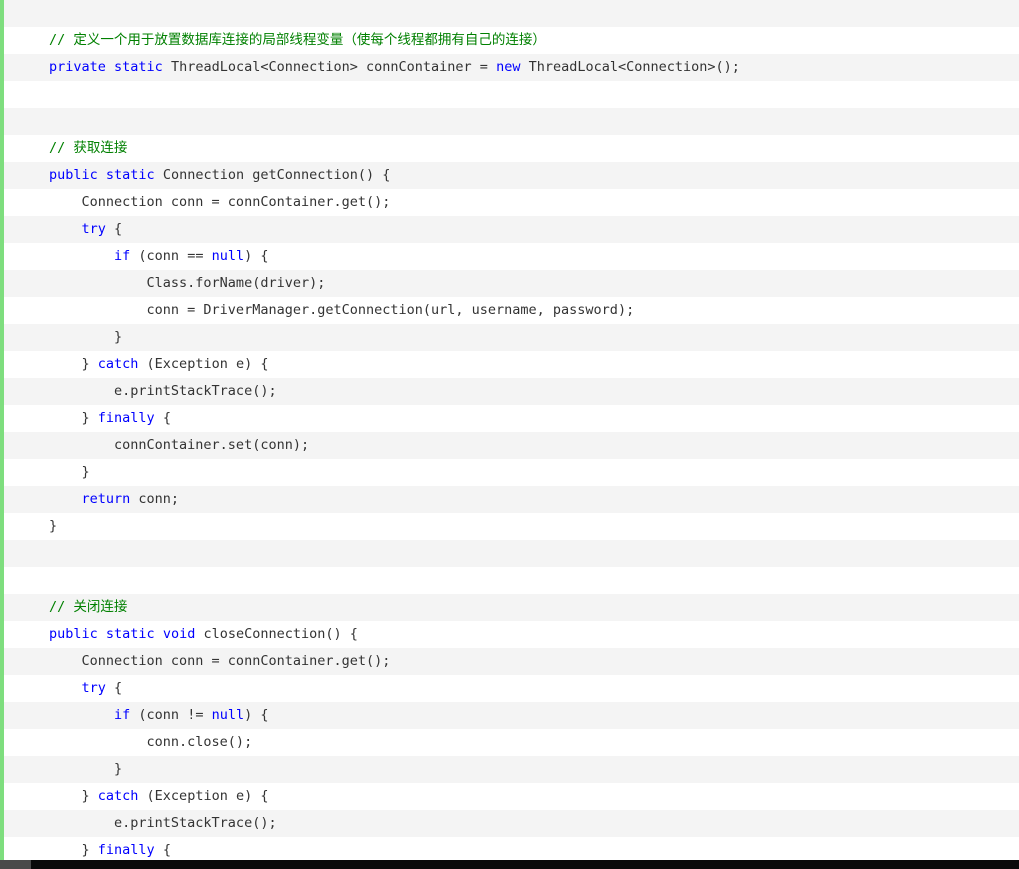 The width and height of the screenshot is (1019, 869). What do you see at coordinates (77, 67) in the screenshot?
I see `code-keyword: private` at bounding box center [77, 67].